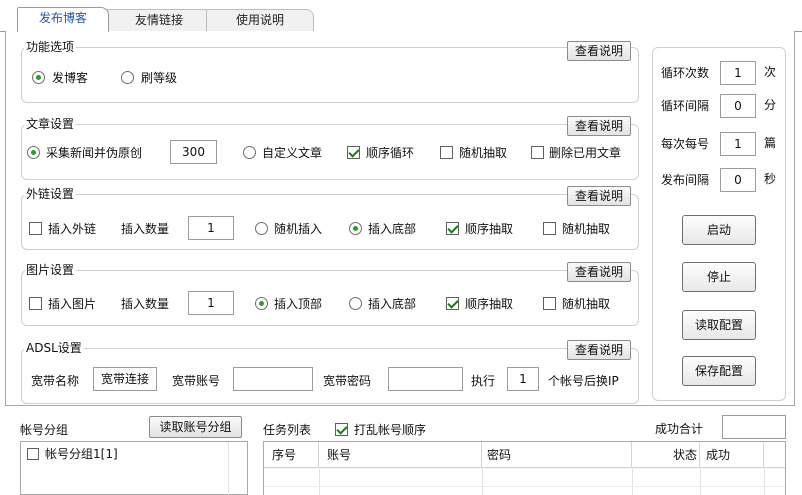  What do you see at coordinates (125, 379) in the screenshot?
I see `adsl-name-input: 宽带连接` at bounding box center [125, 379].